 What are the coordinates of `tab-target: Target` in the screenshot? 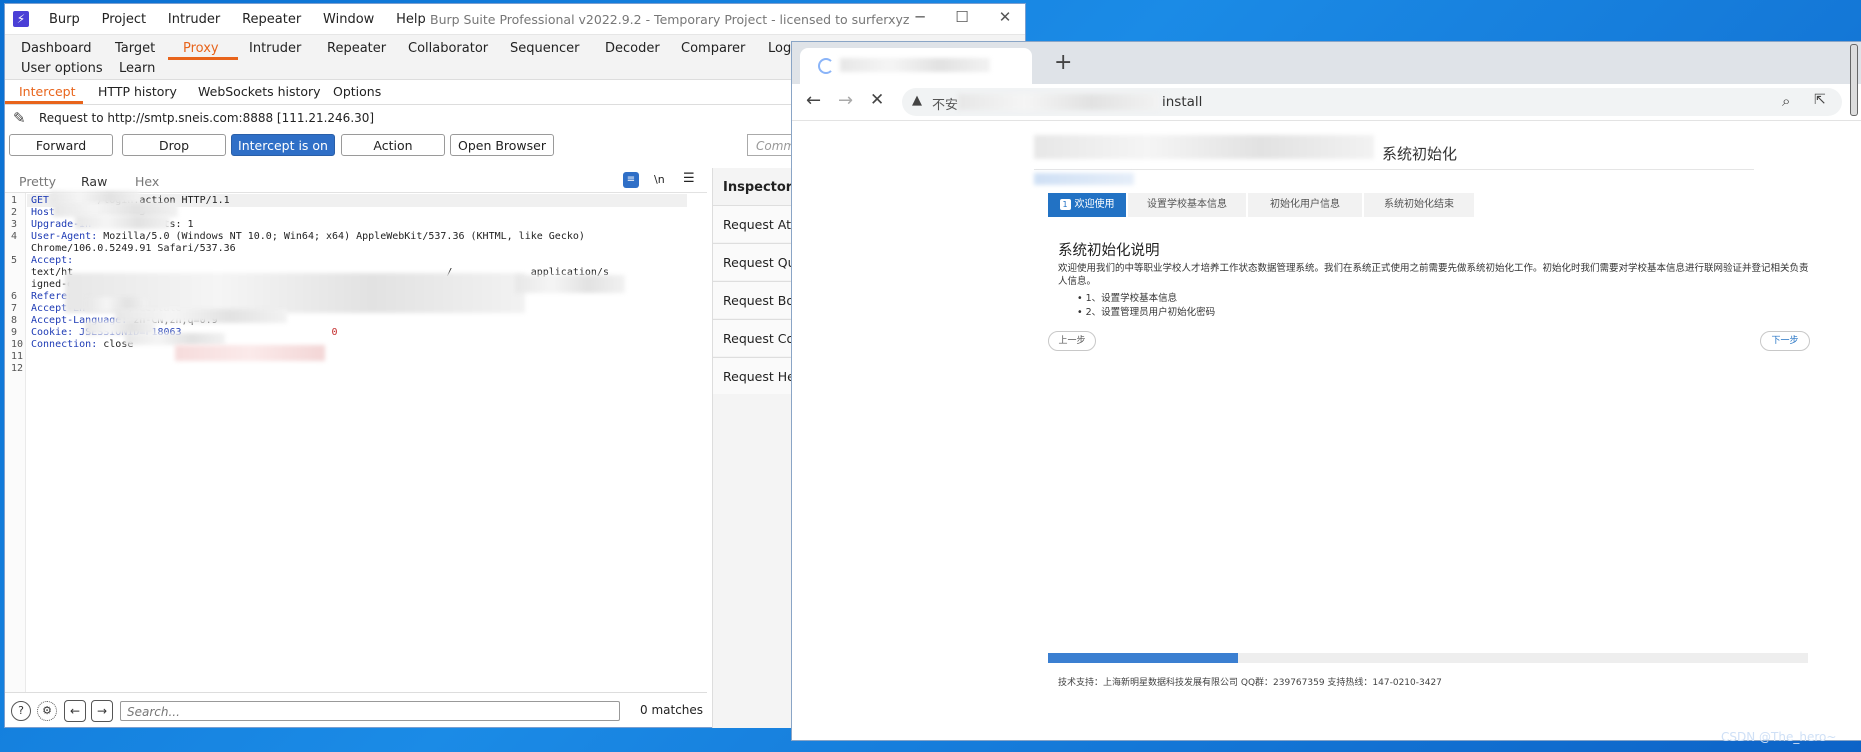 It's located at (135, 48).